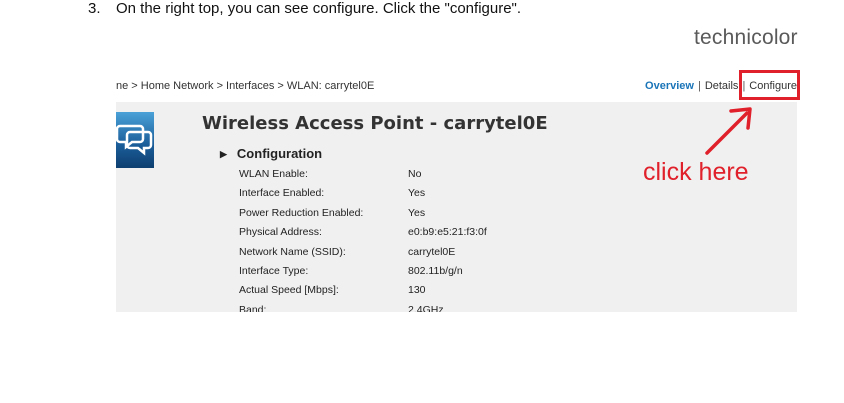  Describe the element at coordinates (696, 172) in the screenshot. I see `click-here-annotation: click here` at that location.